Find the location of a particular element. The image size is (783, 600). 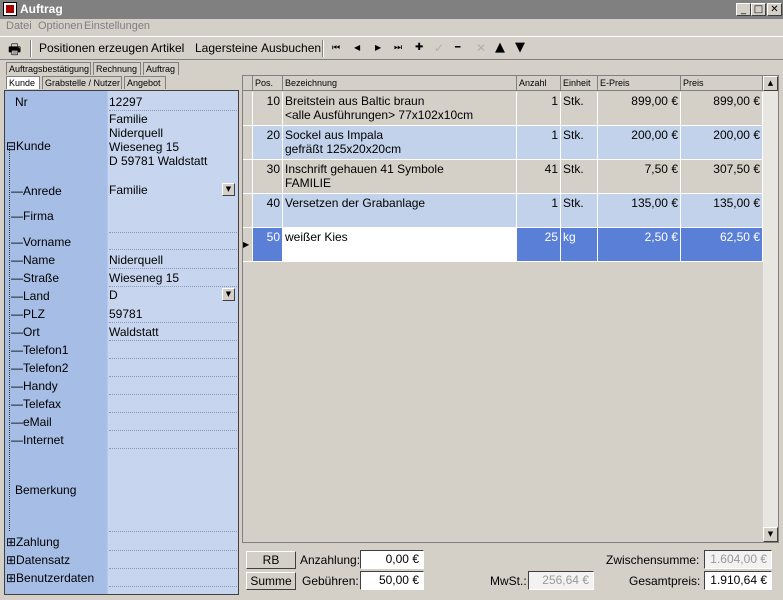

group-benutzerdaten: ⊞Benutzerdaten is located at coordinates (121, 578).